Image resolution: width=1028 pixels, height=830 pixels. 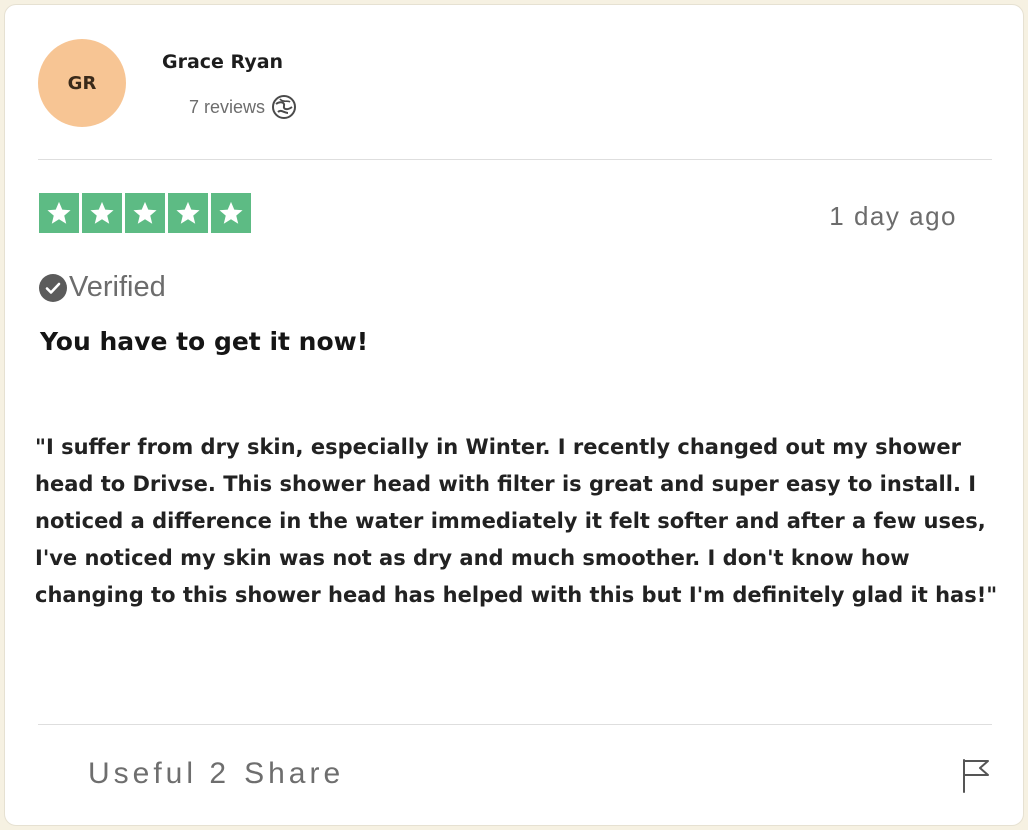 I want to click on review-date: 1 day ago, so click(x=893, y=216).